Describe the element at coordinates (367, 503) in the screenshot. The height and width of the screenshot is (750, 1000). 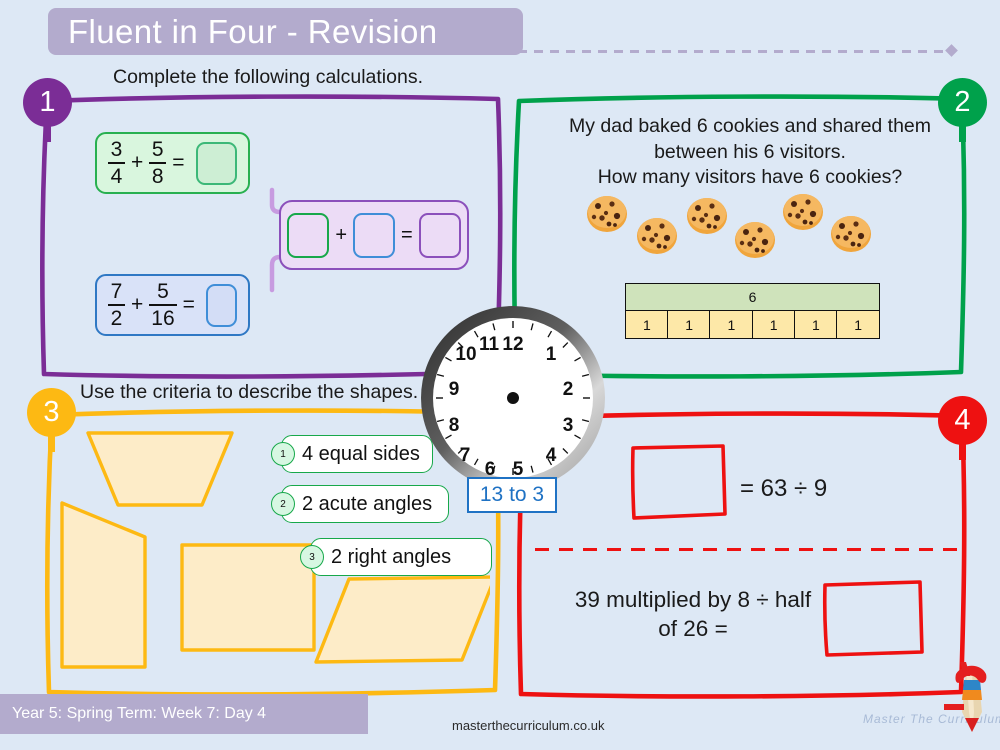
I see `criterion-label: 2 acute angles` at that location.